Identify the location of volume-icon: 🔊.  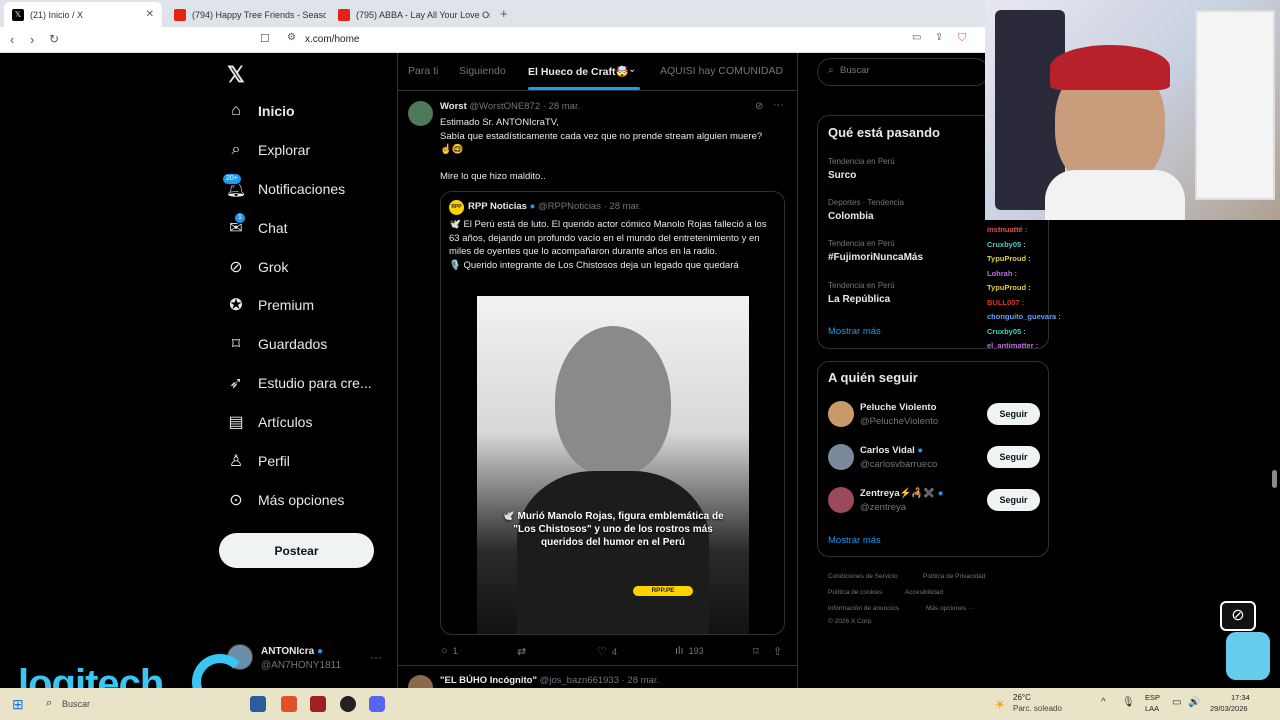
(1194, 702).